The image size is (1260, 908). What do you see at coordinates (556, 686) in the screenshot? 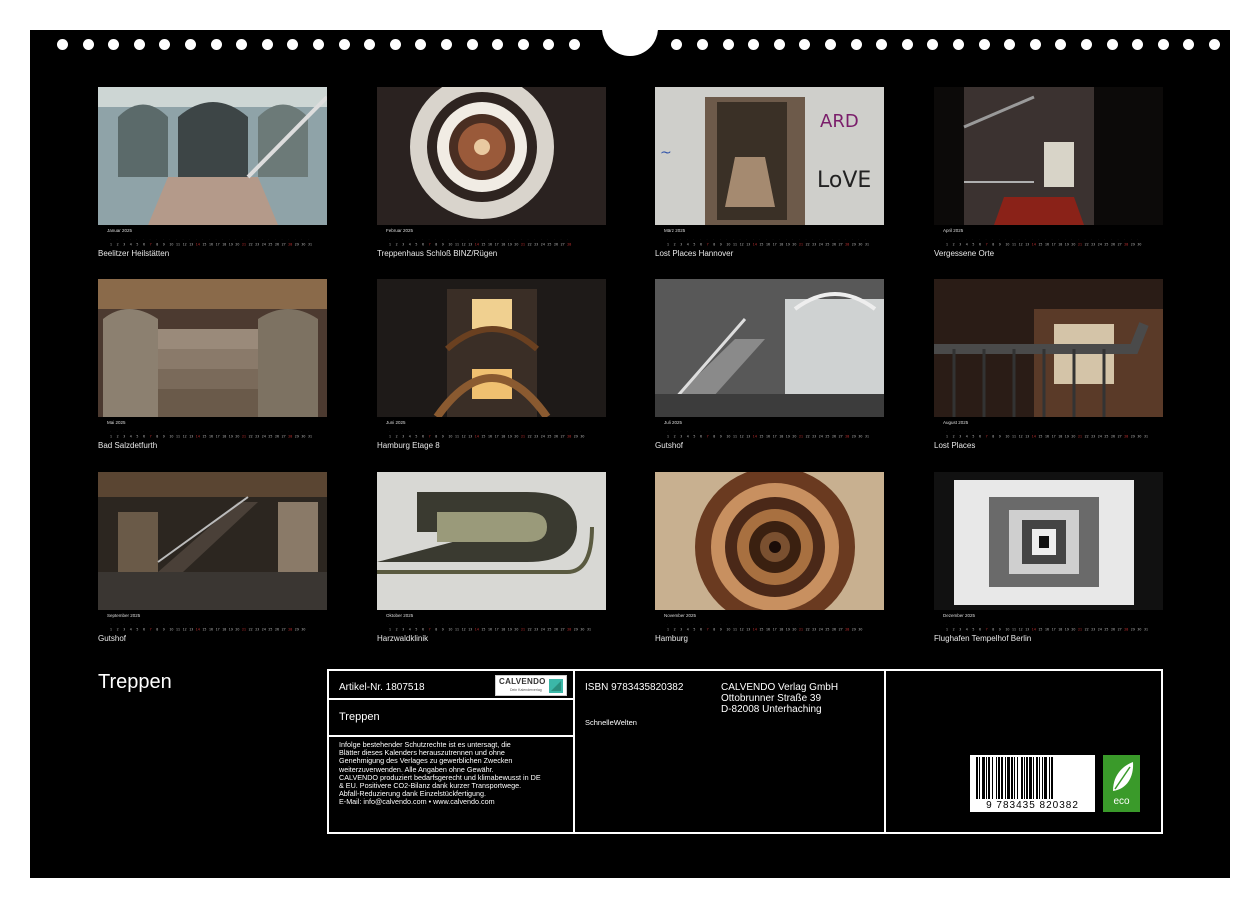
I see `logo-mark-icon` at bounding box center [556, 686].